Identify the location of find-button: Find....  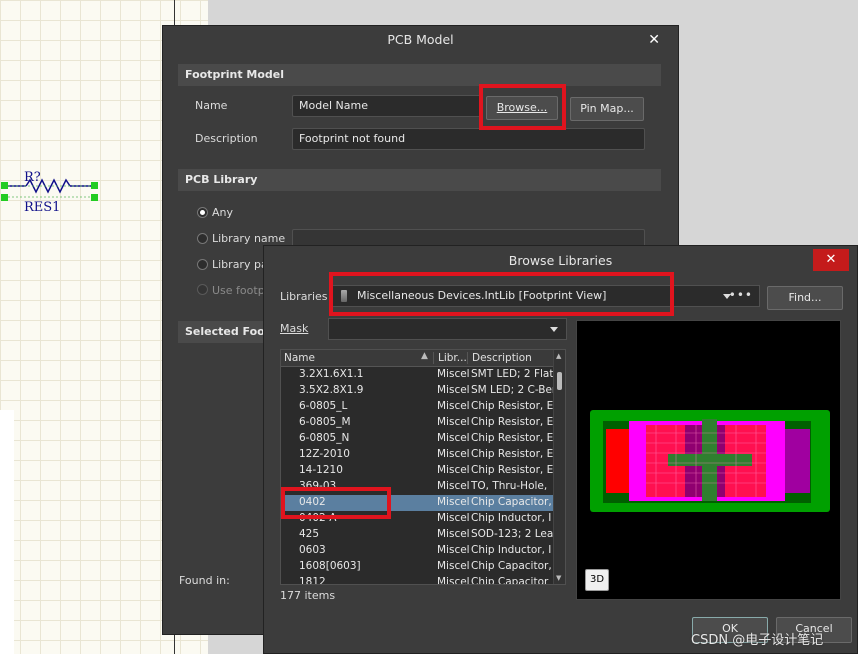
(805, 298).